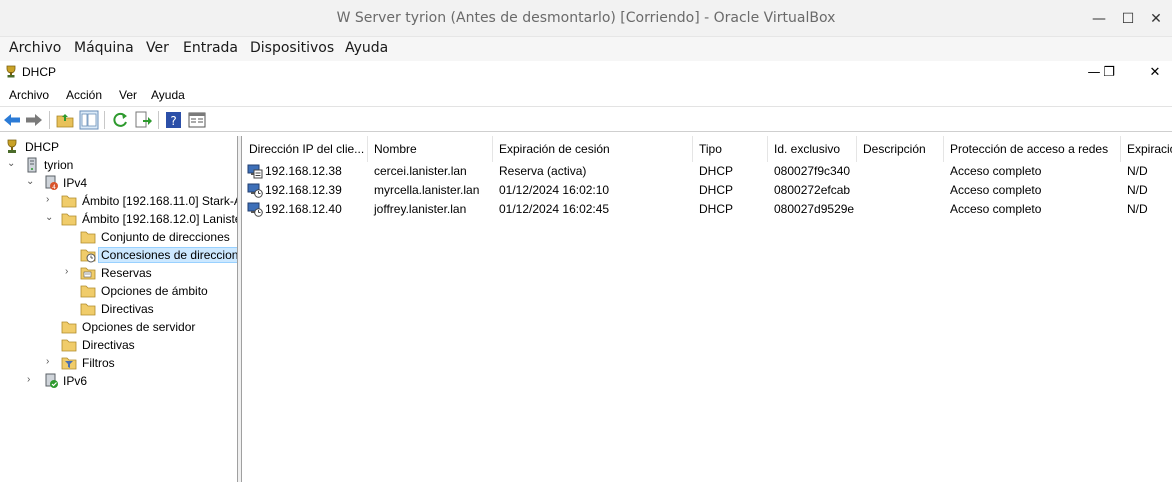 This screenshot has width=1172, height=482. What do you see at coordinates (1032, 149) in the screenshot?
I see `column-header-nap: Protección de acceso a redes` at bounding box center [1032, 149].